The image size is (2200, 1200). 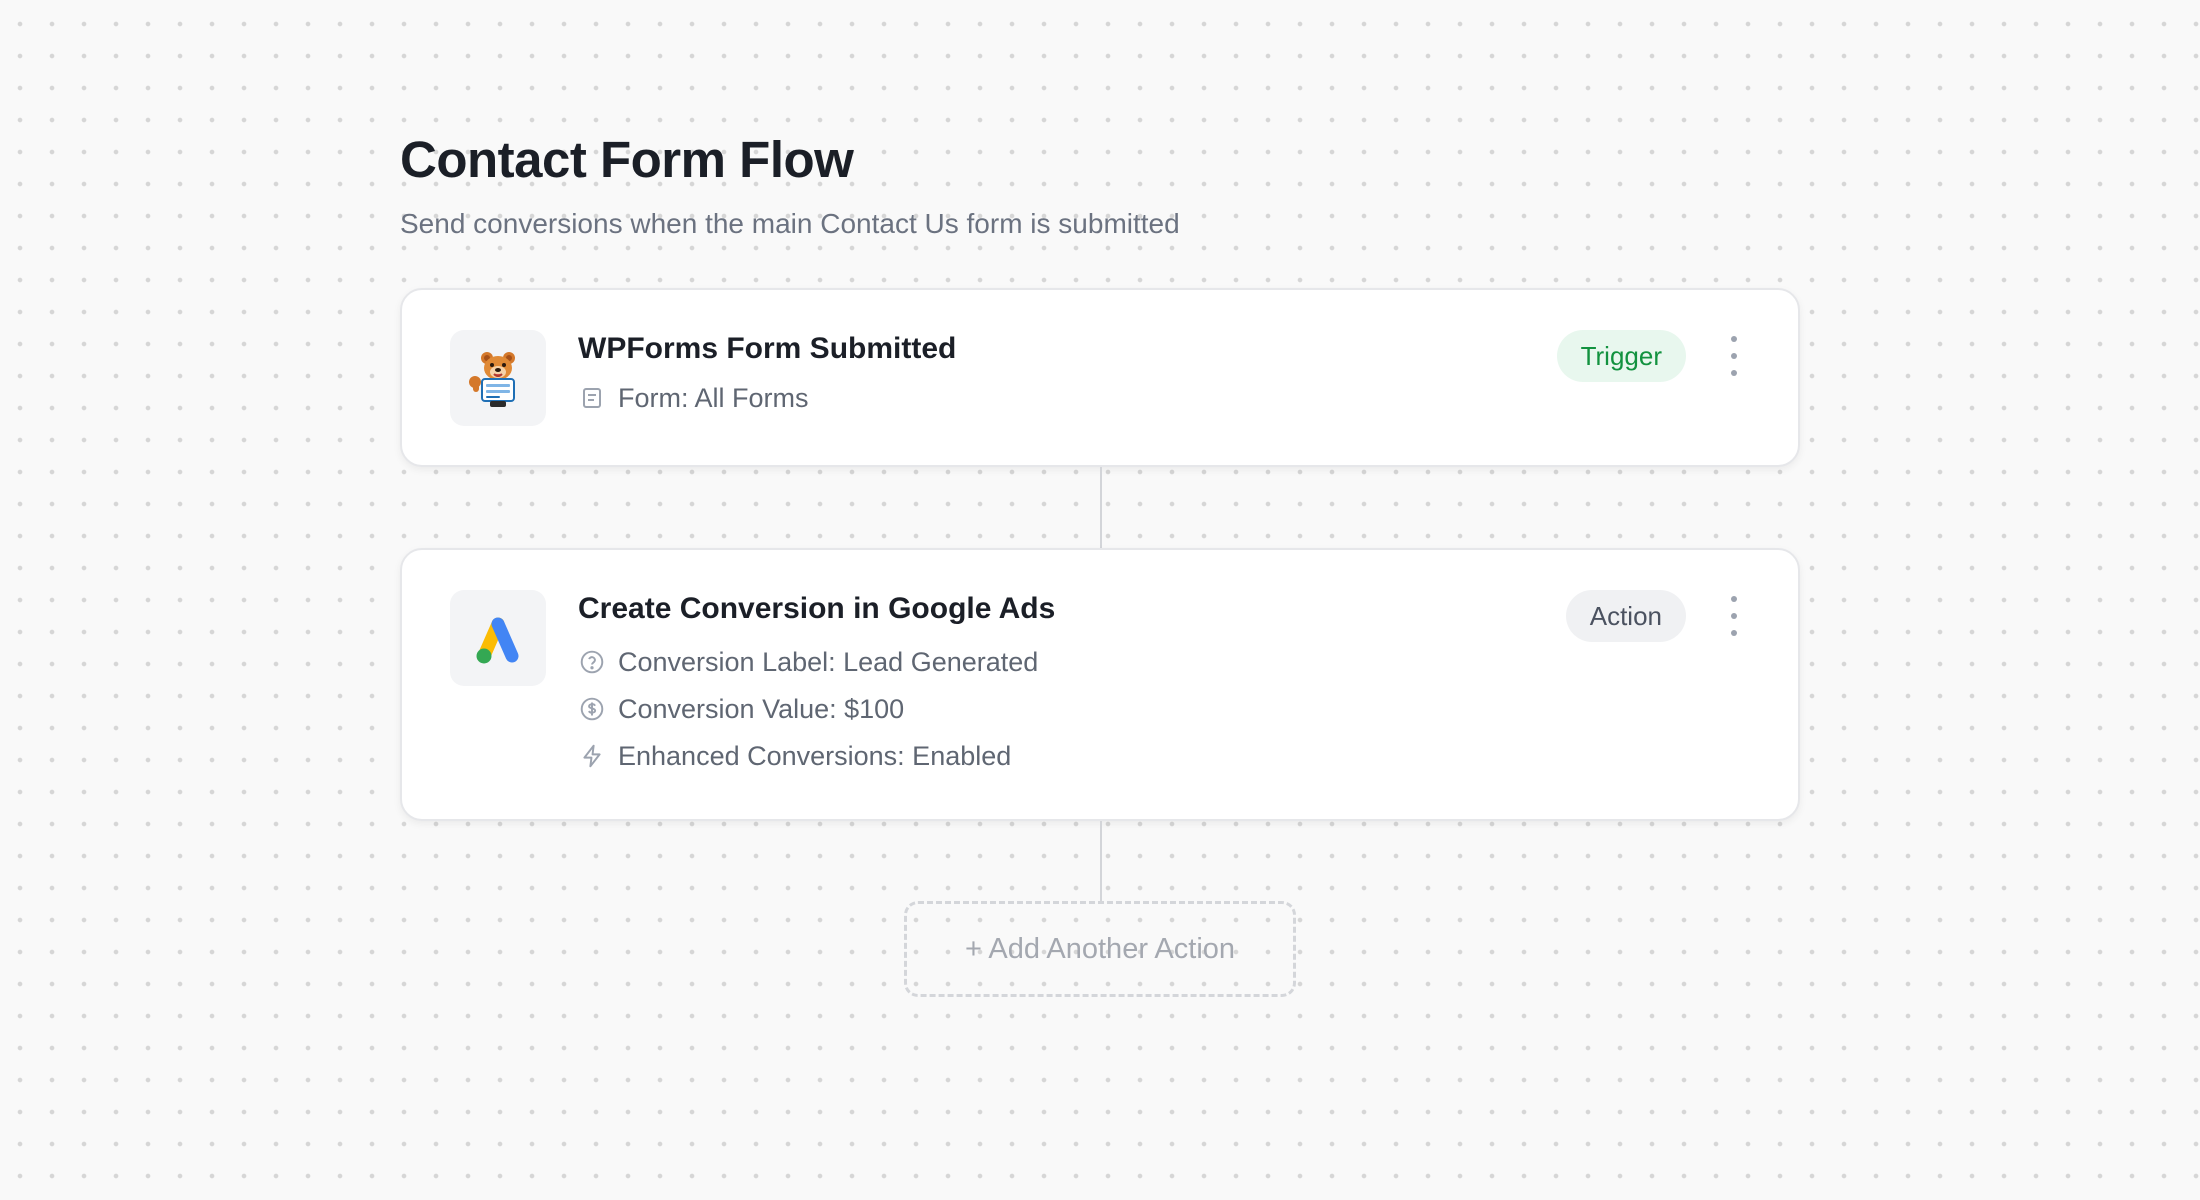 I want to click on trigger-more-menu-icon, so click(x=1734, y=356).